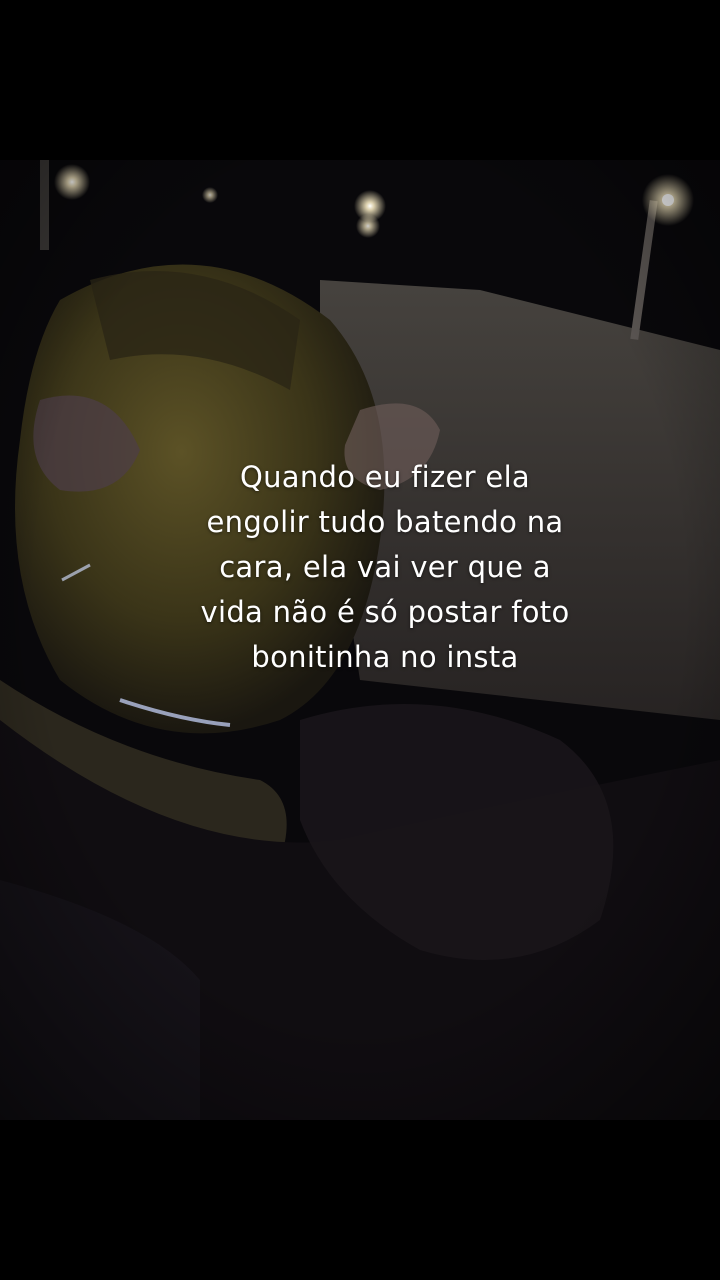  I want to click on letterbox-top, so click(360, 80).